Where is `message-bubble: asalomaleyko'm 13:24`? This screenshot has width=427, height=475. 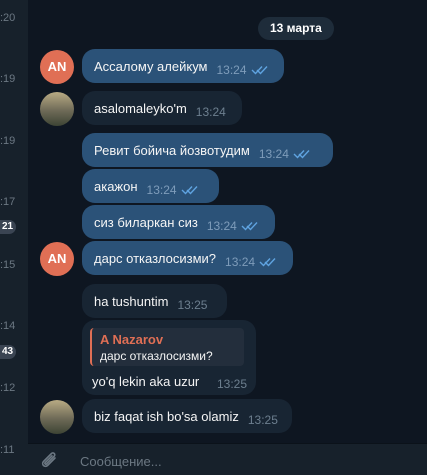
message-bubble: asalomaleyko'm 13:24 is located at coordinates (162, 108).